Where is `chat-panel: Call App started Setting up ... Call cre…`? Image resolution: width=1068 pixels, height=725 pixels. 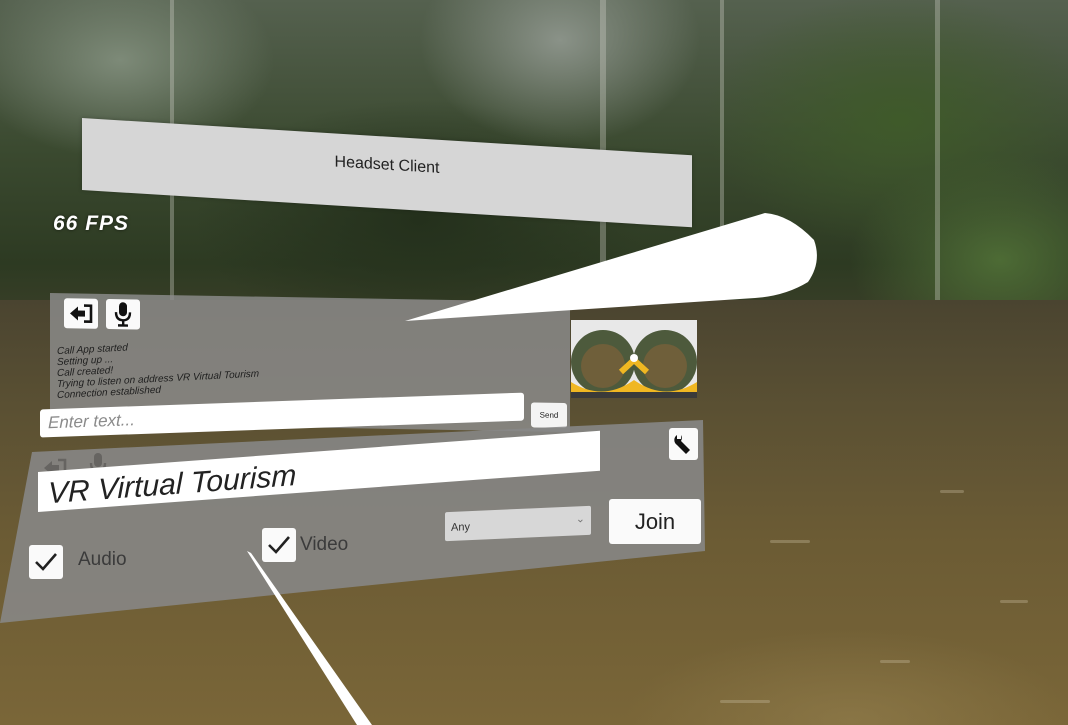
chat-panel: Call App started Setting up ... Call cre… is located at coordinates (305, 365).